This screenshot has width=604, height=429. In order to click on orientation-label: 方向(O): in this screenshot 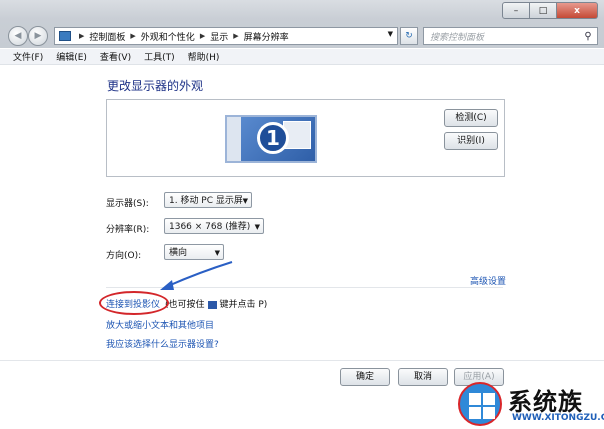, I will do `click(124, 256)`.